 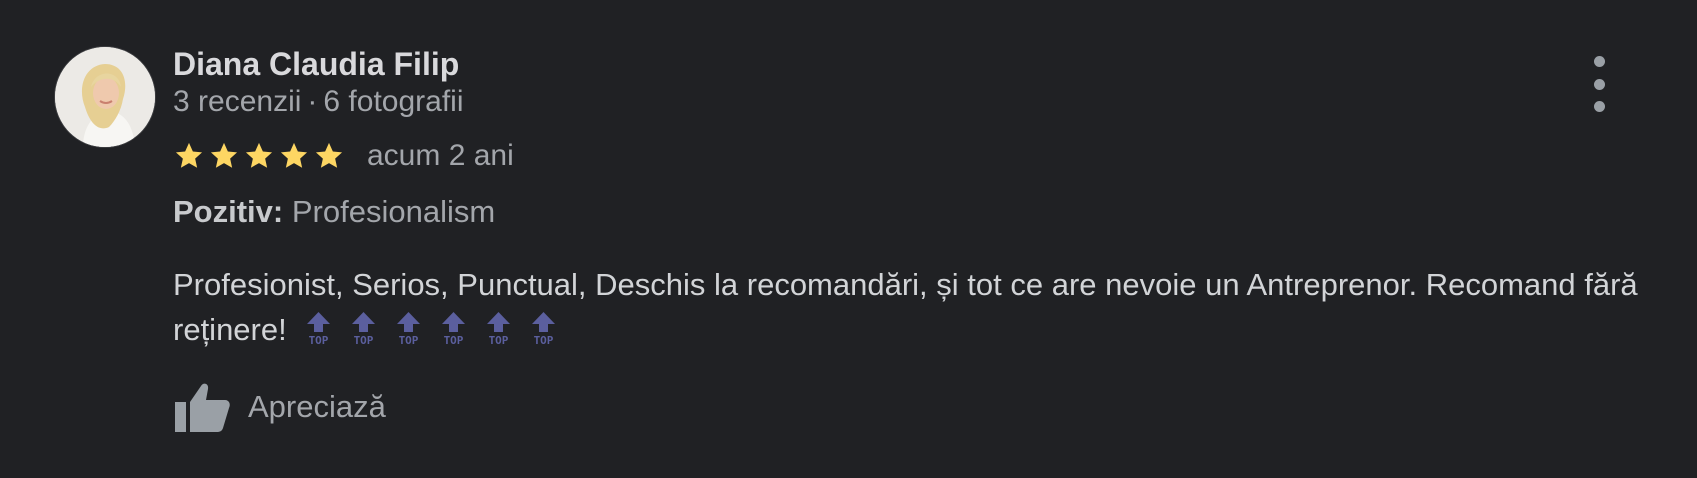 What do you see at coordinates (393, 211) in the screenshot?
I see `attribute-value: Profesionalism` at bounding box center [393, 211].